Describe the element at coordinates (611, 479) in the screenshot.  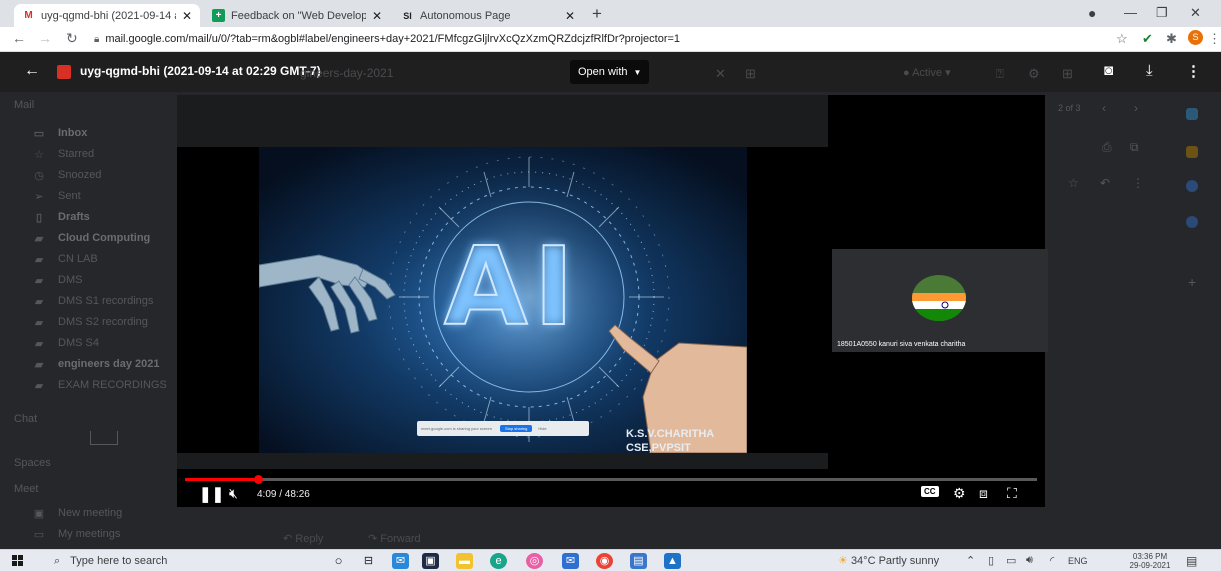
I see `progress-bar` at that location.